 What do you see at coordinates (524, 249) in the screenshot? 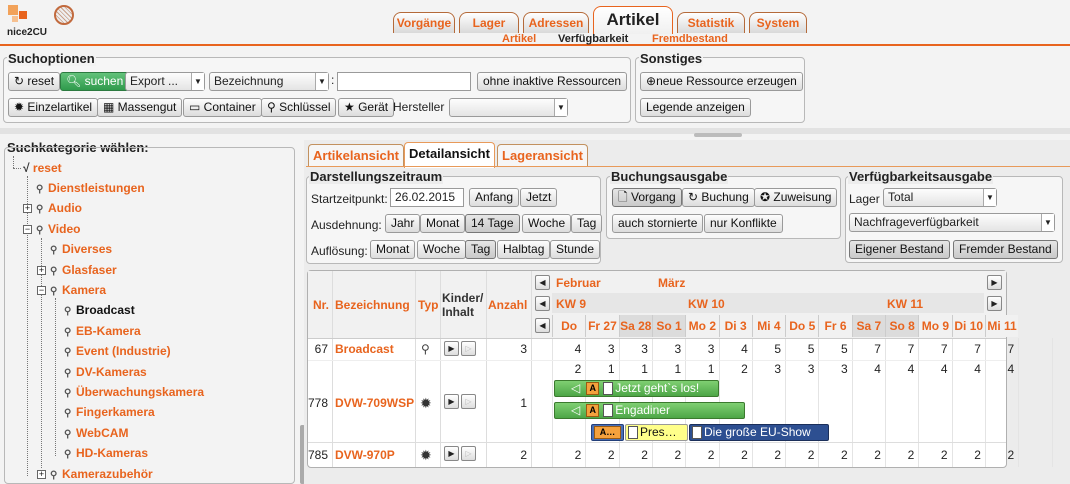
I see `aufloesung-halbtag-button: Halbtag` at bounding box center [524, 249].